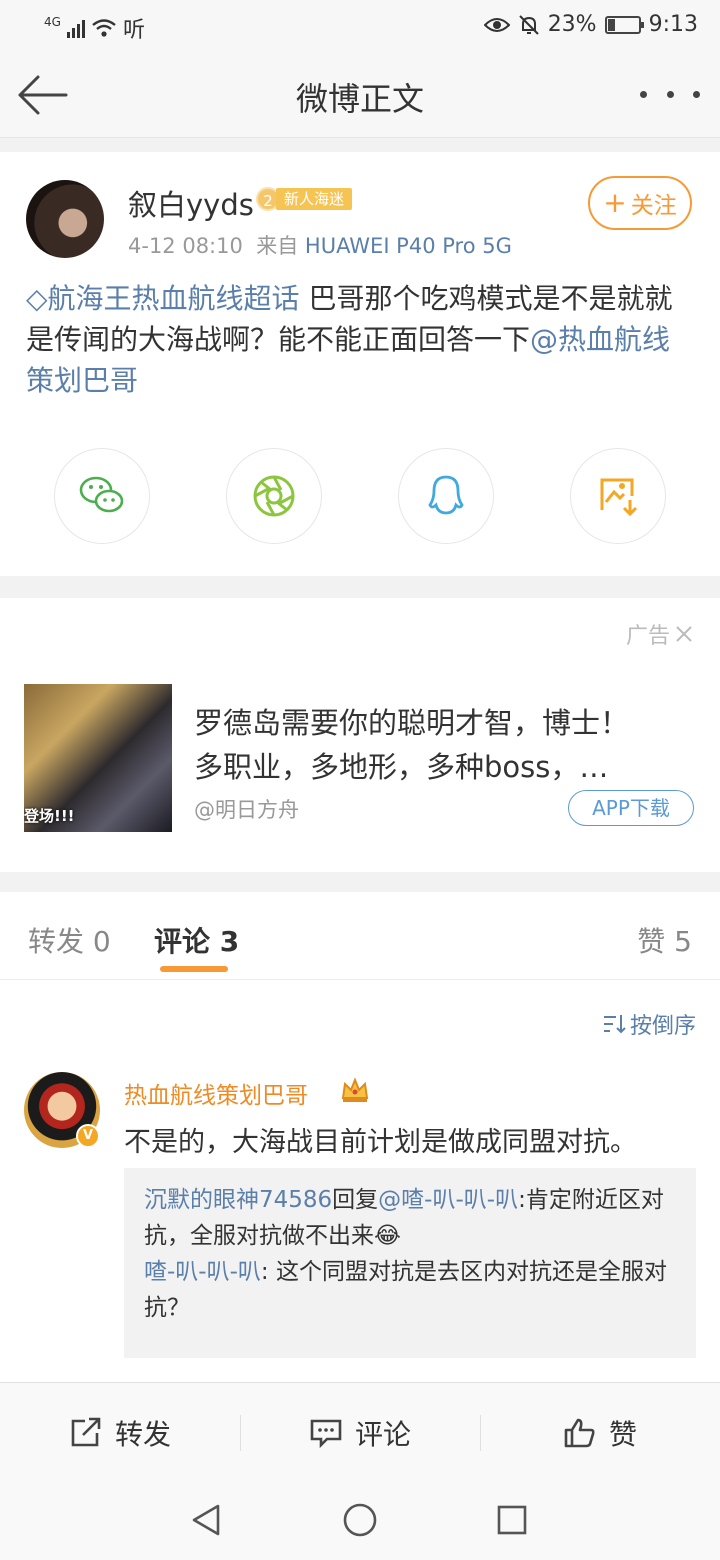 The width and height of the screenshot is (720, 1560). What do you see at coordinates (496, 24) in the screenshot?
I see `eye-icon` at bounding box center [496, 24].